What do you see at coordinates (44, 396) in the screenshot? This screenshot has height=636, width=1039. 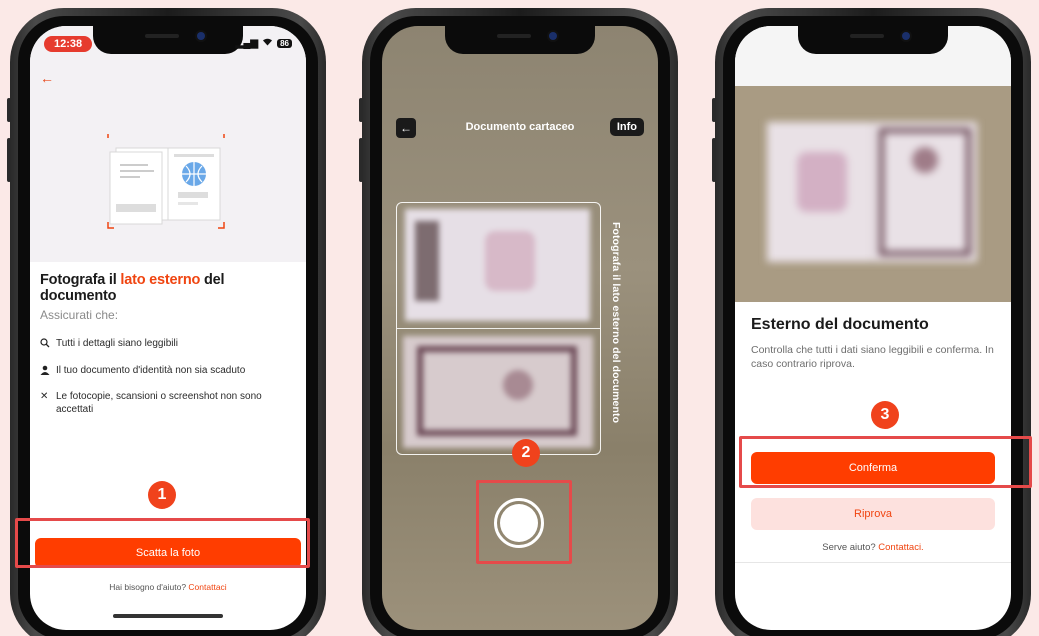 I see `close-icon: ✕` at bounding box center [44, 396].